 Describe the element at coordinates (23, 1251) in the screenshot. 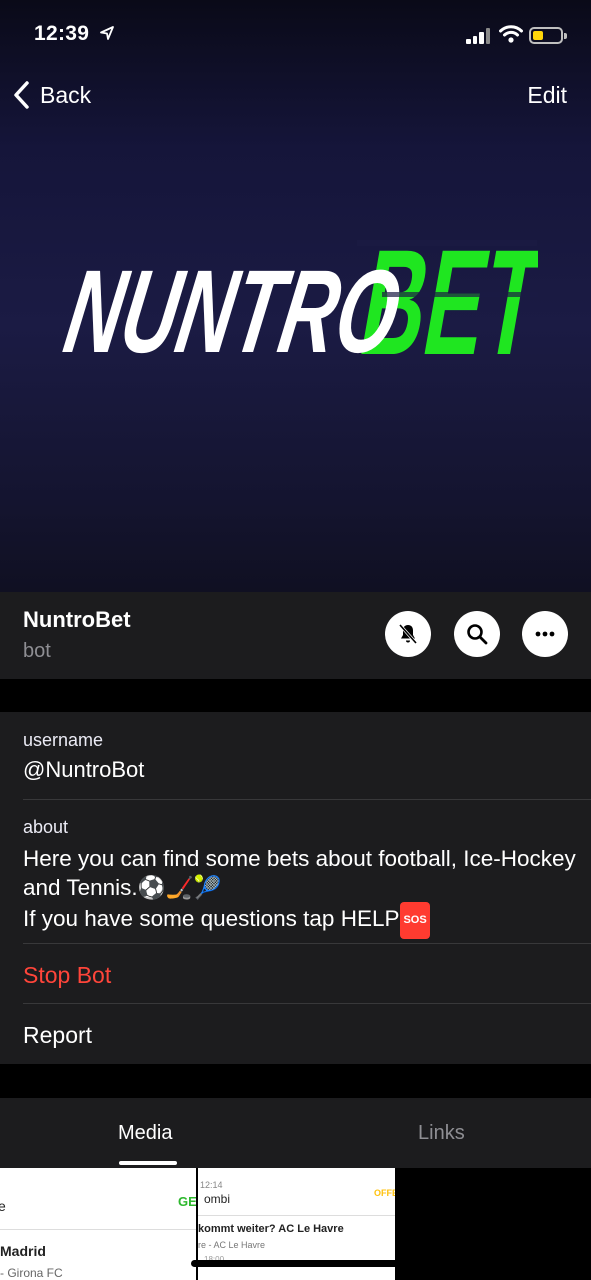

I see `thumb-line1: Madrid` at that location.